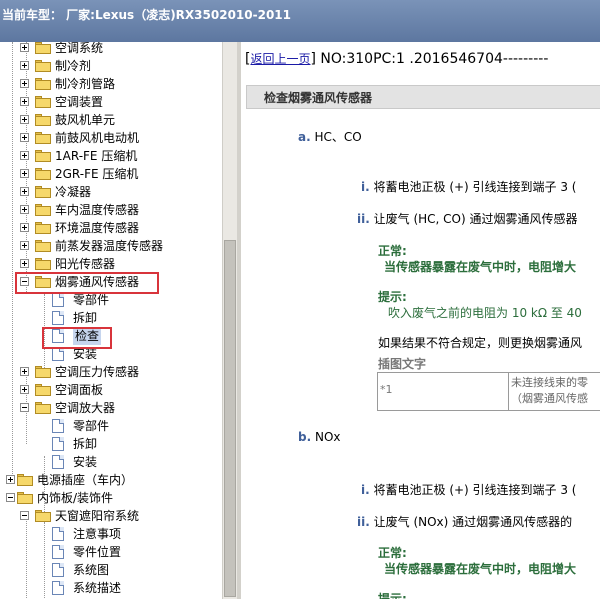  I want to click on tree-item: 空调压力传感器, so click(111, 372).